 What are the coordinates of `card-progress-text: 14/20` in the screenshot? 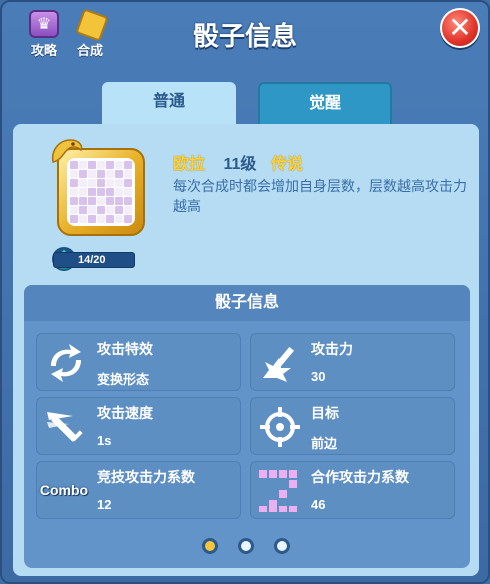 It's located at (92, 260).